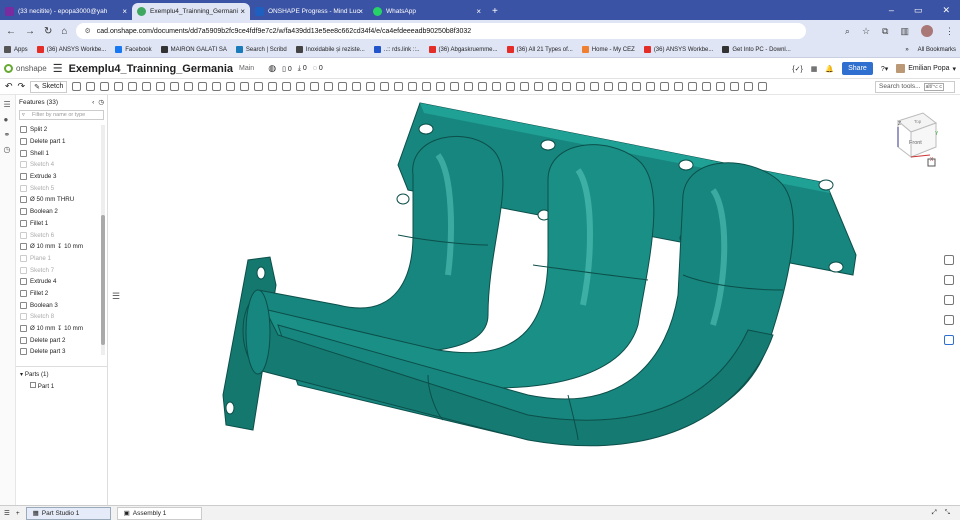 This screenshot has height=520, width=960. What do you see at coordinates (947, 513) in the screenshot?
I see `expand-all-icon: ⤡` at bounding box center [947, 513].